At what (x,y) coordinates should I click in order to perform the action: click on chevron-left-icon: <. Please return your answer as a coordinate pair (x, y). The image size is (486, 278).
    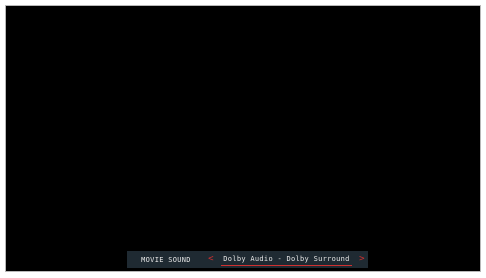
    Looking at the image, I should click on (211, 259).